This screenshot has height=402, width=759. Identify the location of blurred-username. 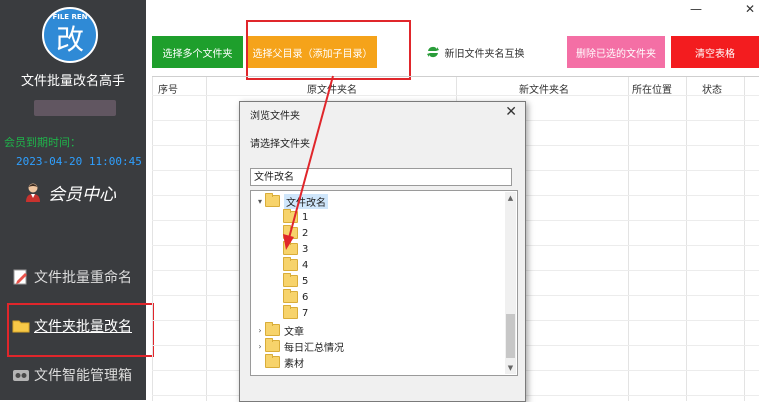
(75, 108).